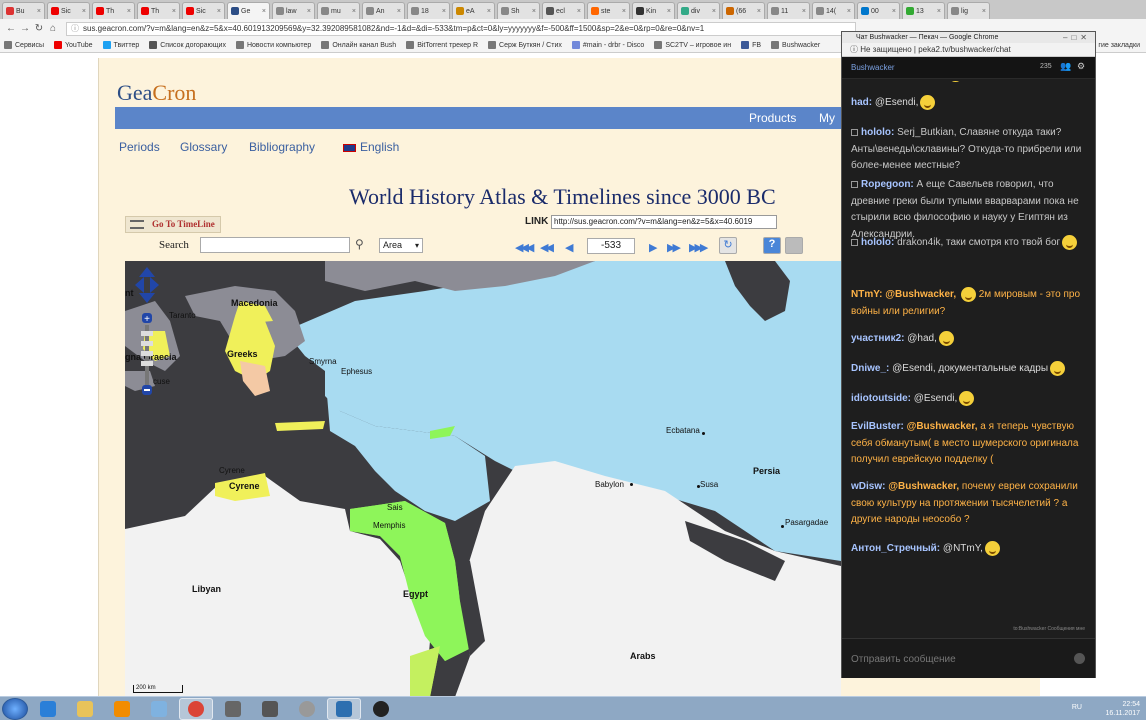  Describe the element at coordinates (293, 10) in the screenshot. I see `browser-tab: law ×` at that location.